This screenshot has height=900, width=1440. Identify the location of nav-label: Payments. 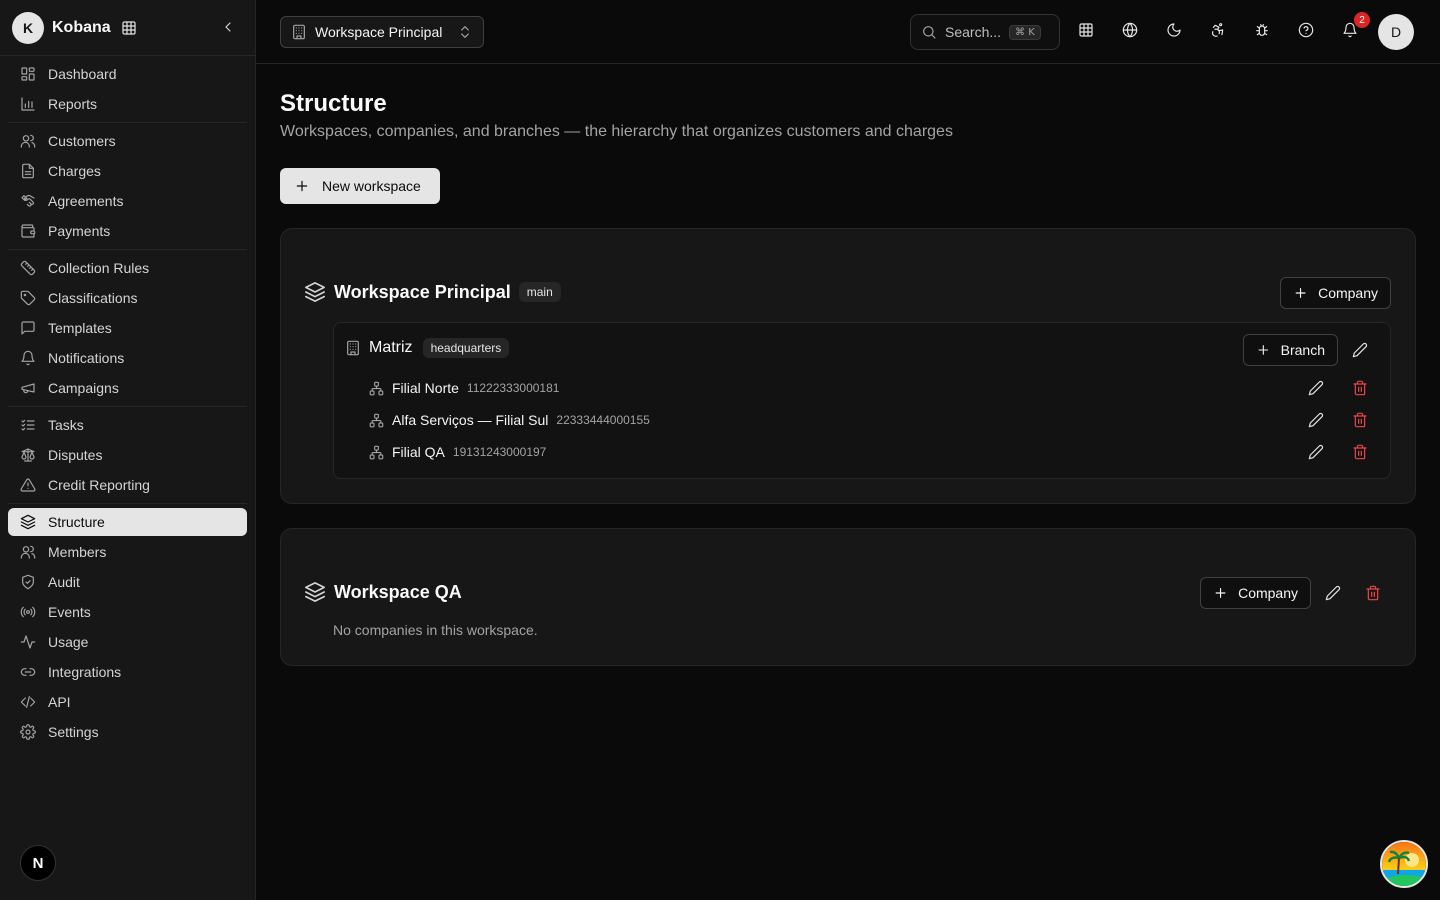
(79, 231).